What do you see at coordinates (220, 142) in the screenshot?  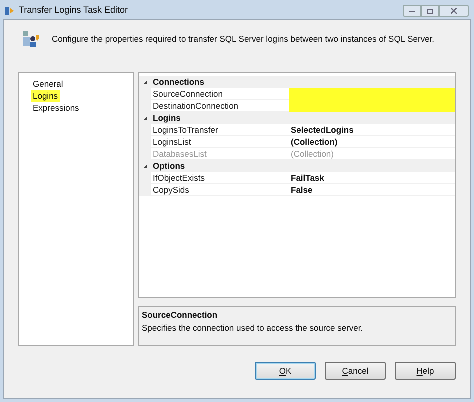 I see `property-name: LoginsList` at bounding box center [220, 142].